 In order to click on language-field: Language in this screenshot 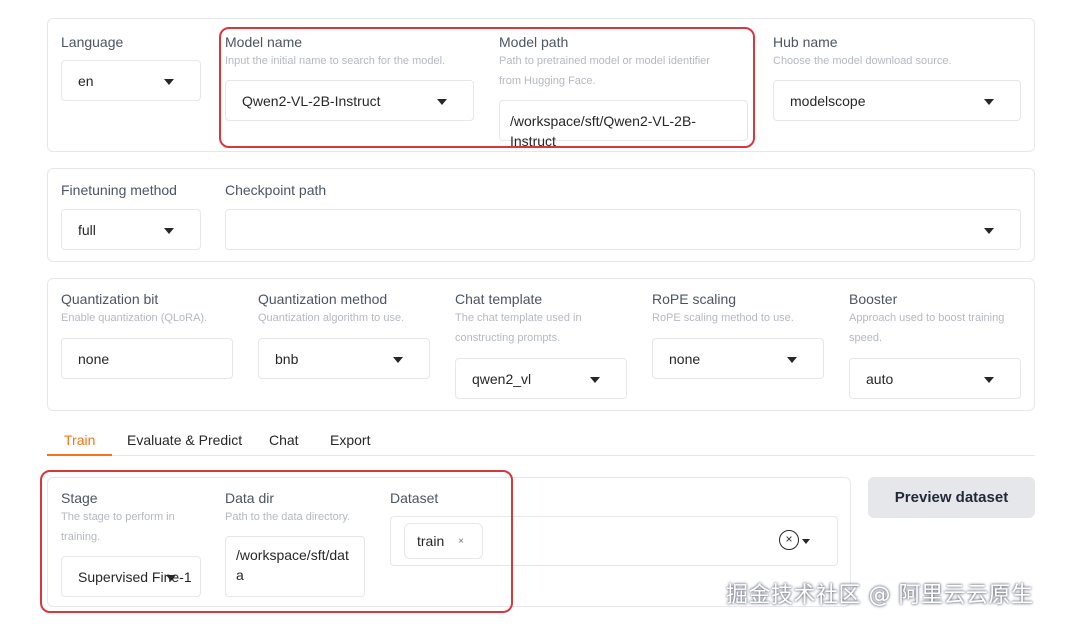, I will do `click(92, 42)`.